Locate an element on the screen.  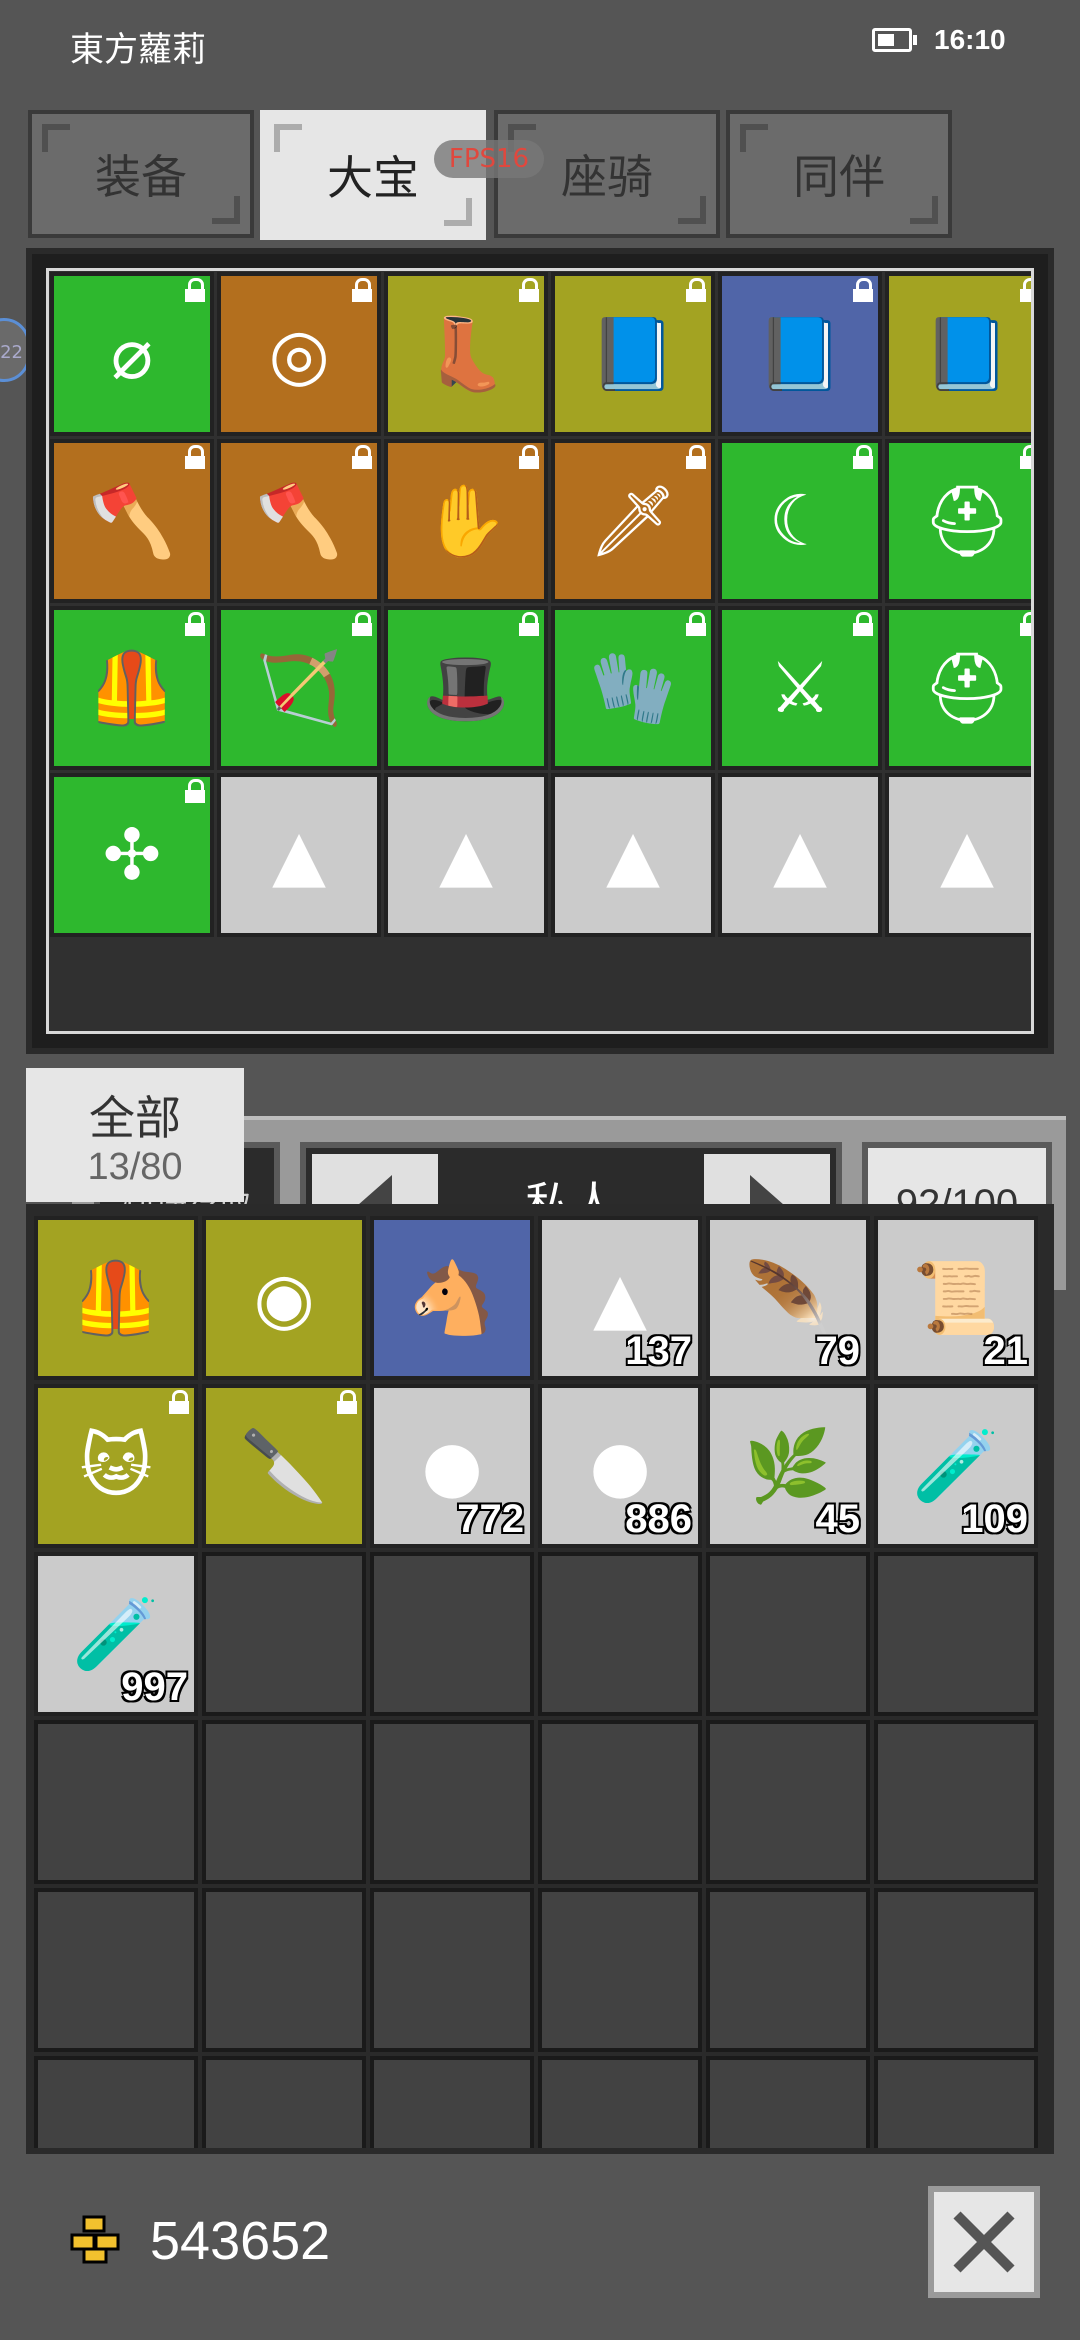
item-quantity: 79 is located at coordinates (838, 1351).